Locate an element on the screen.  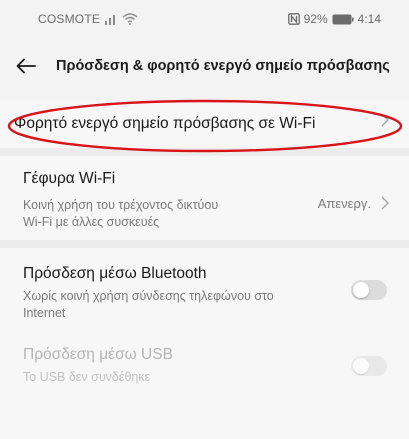
battery-percent: 92% is located at coordinates (315, 19).